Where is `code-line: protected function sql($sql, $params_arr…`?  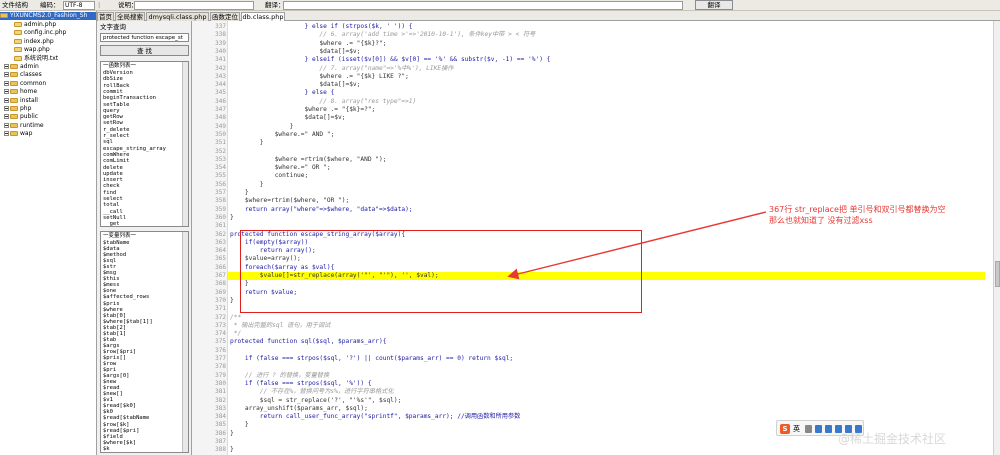
code-line: protected function sql($sql, $params_arr… is located at coordinates (308, 342).